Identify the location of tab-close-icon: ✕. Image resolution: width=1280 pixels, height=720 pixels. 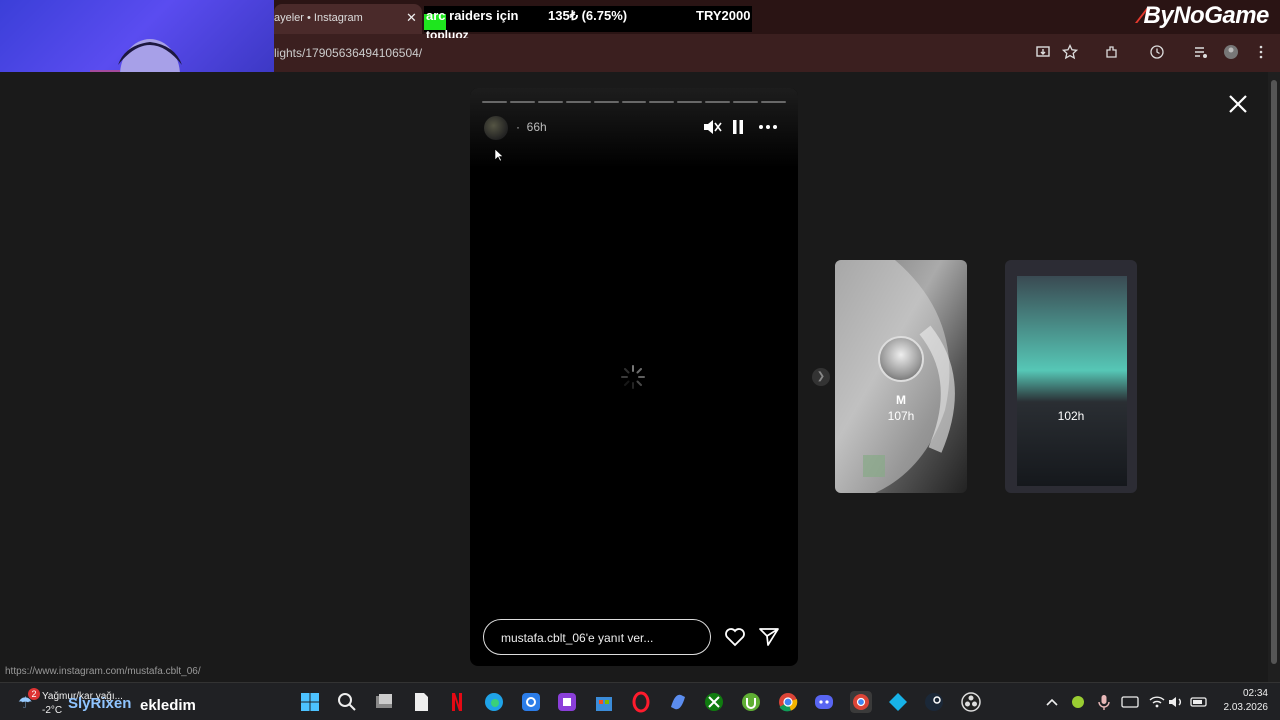
(411, 18).